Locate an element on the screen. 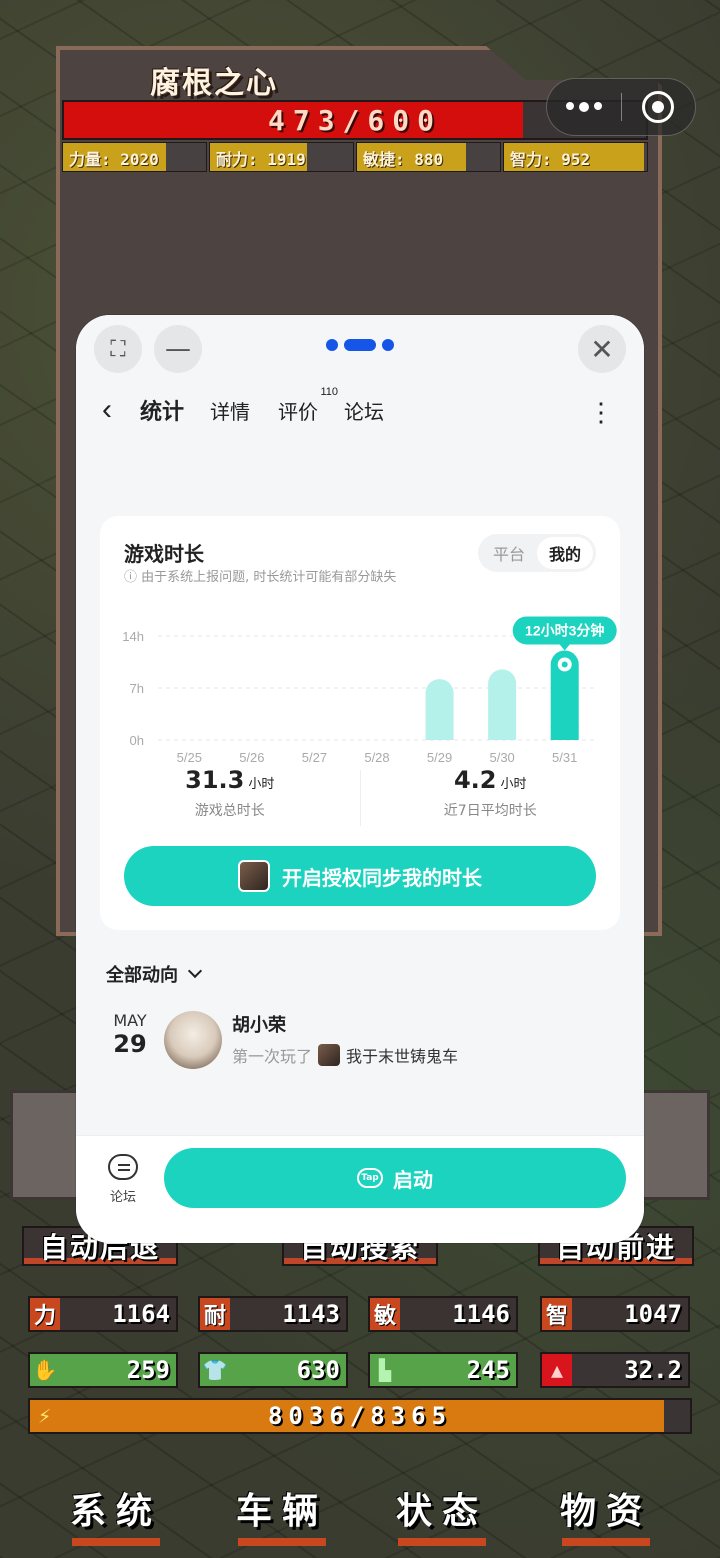  attr-intellect: 智 1047 is located at coordinates (615, 1314).